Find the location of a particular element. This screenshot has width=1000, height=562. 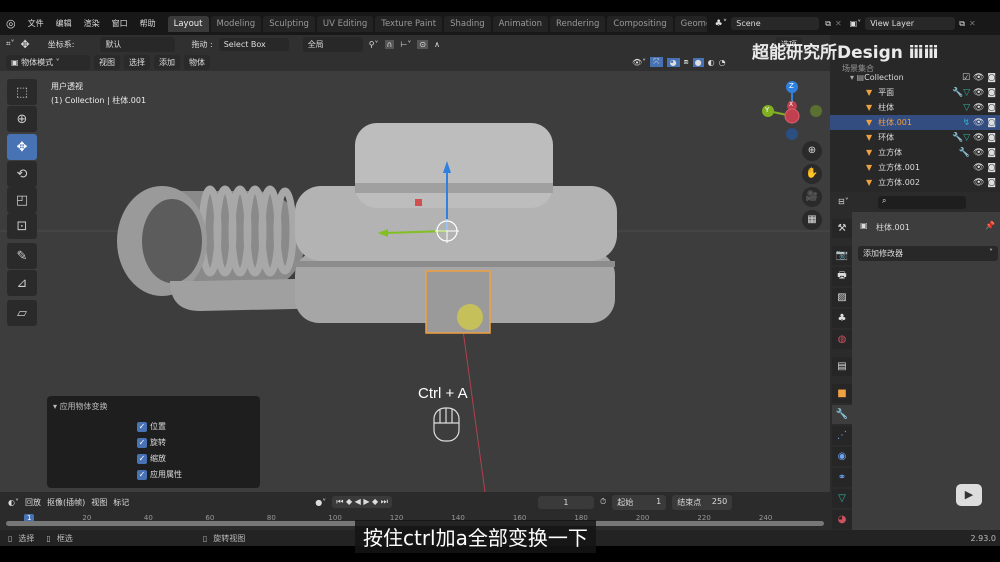

camera-view-icon: 🎥 is located at coordinates (812, 197).